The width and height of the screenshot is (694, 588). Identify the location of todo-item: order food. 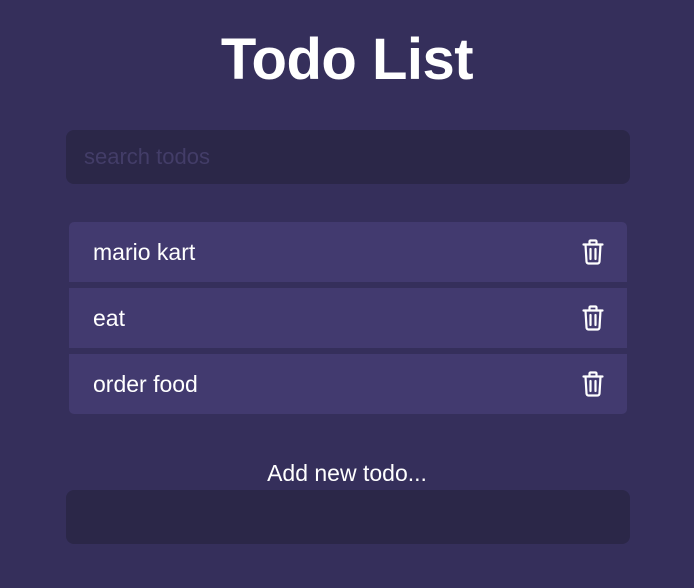
(348, 384).